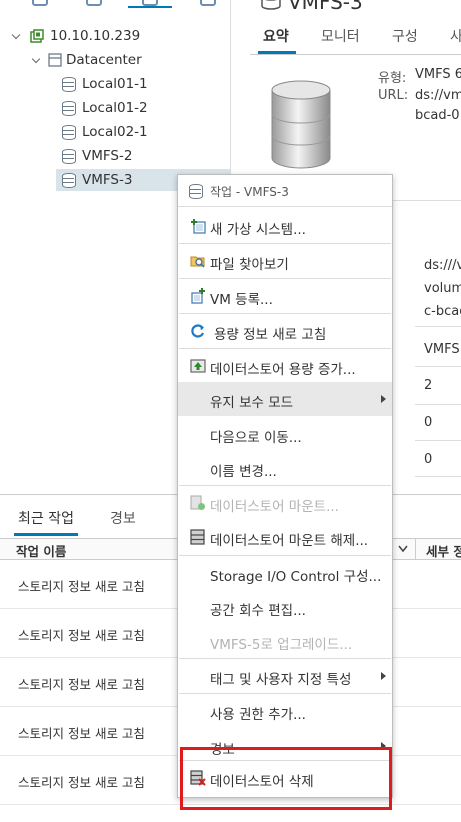 Image resolution: width=461 pixels, height=822 pixels. I want to click on tree-item-label: Local01-1, so click(115, 84).